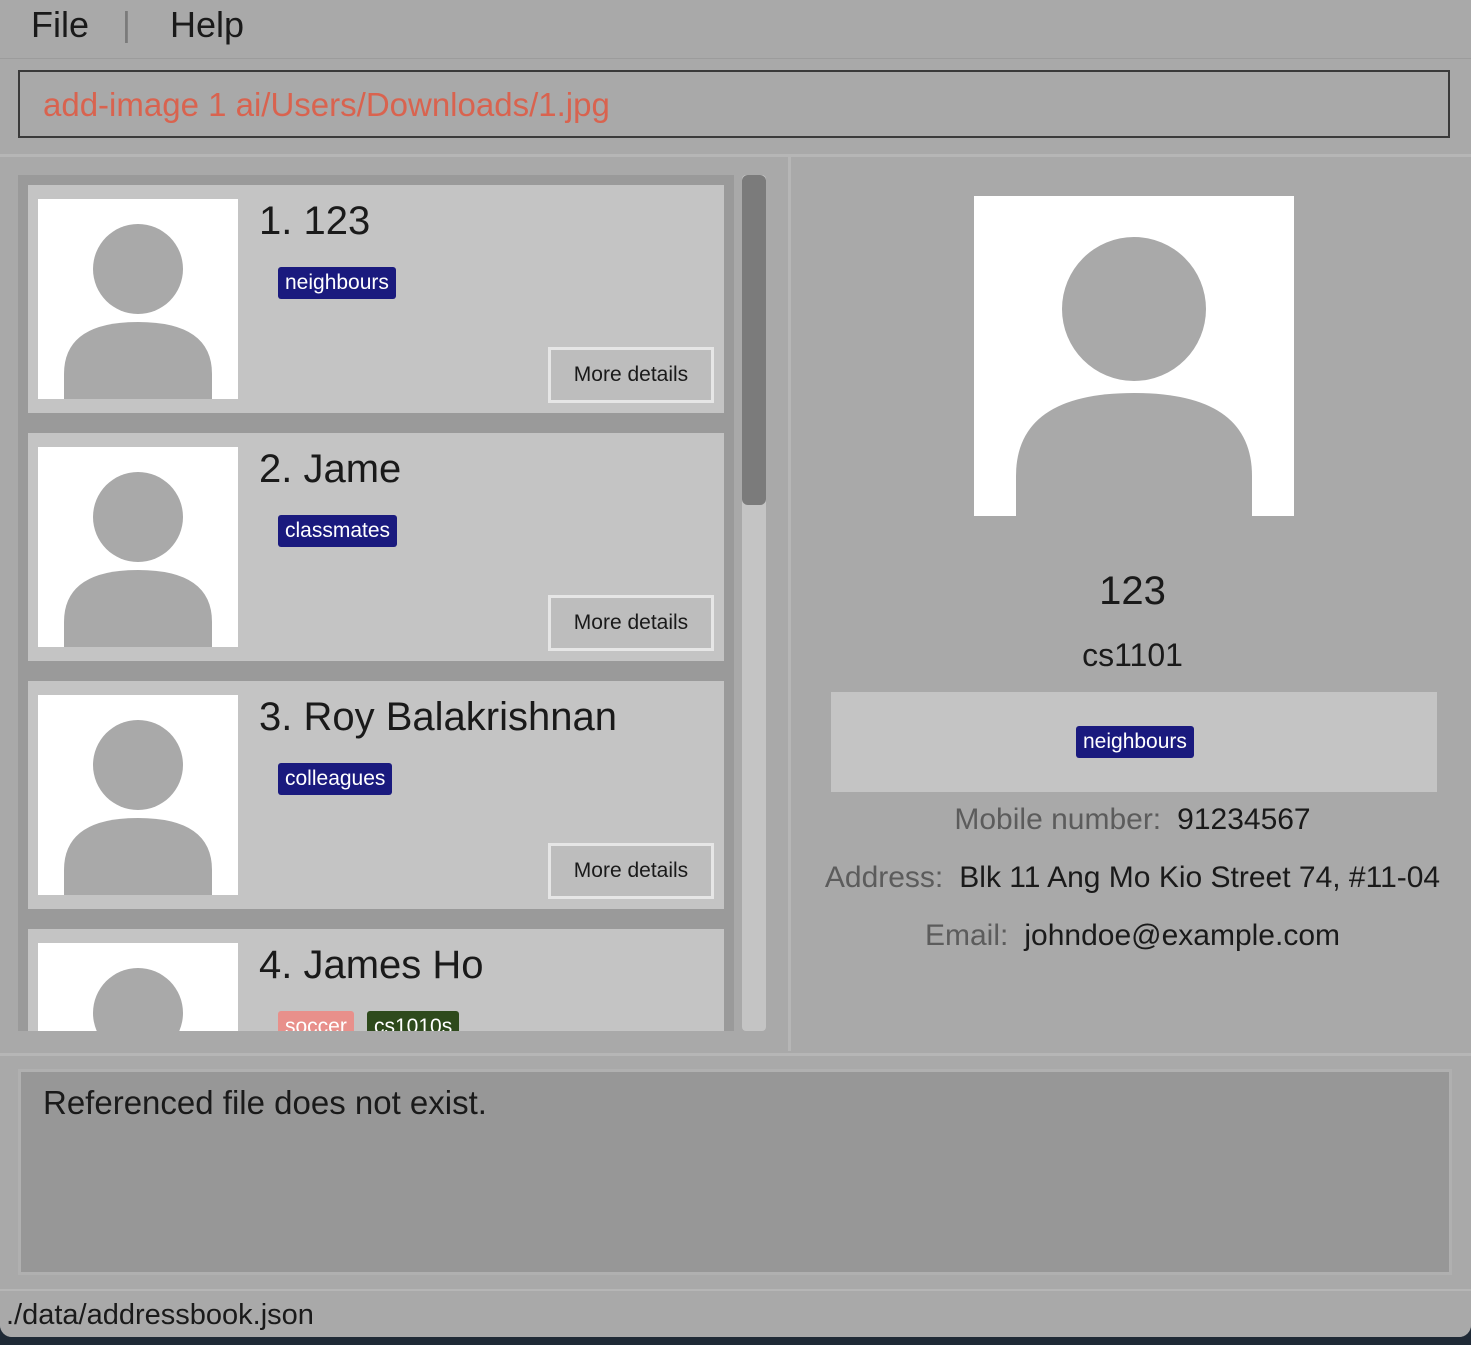  I want to click on avatar-large, so click(1134, 356).